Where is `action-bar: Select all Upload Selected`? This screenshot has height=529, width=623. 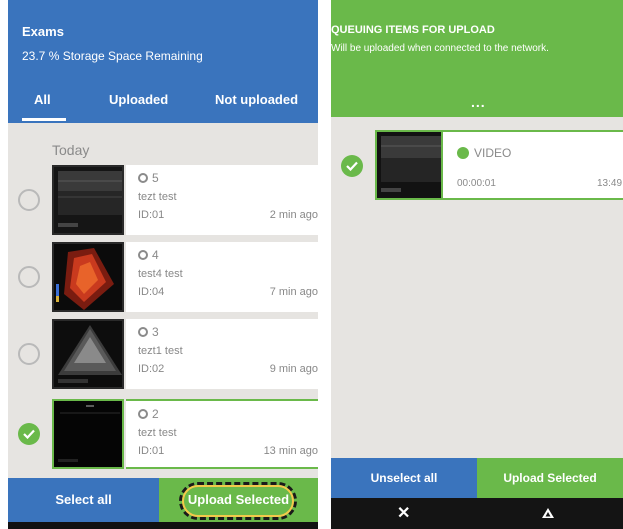
action-bar: Select all Upload Selected is located at coordinates (163, 503).